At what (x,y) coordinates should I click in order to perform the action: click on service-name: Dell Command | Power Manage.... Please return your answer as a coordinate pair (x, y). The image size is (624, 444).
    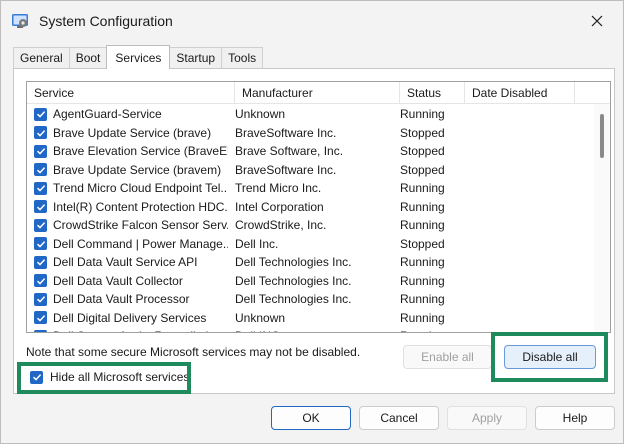
    Looking at the image, I should click on (140, 243).